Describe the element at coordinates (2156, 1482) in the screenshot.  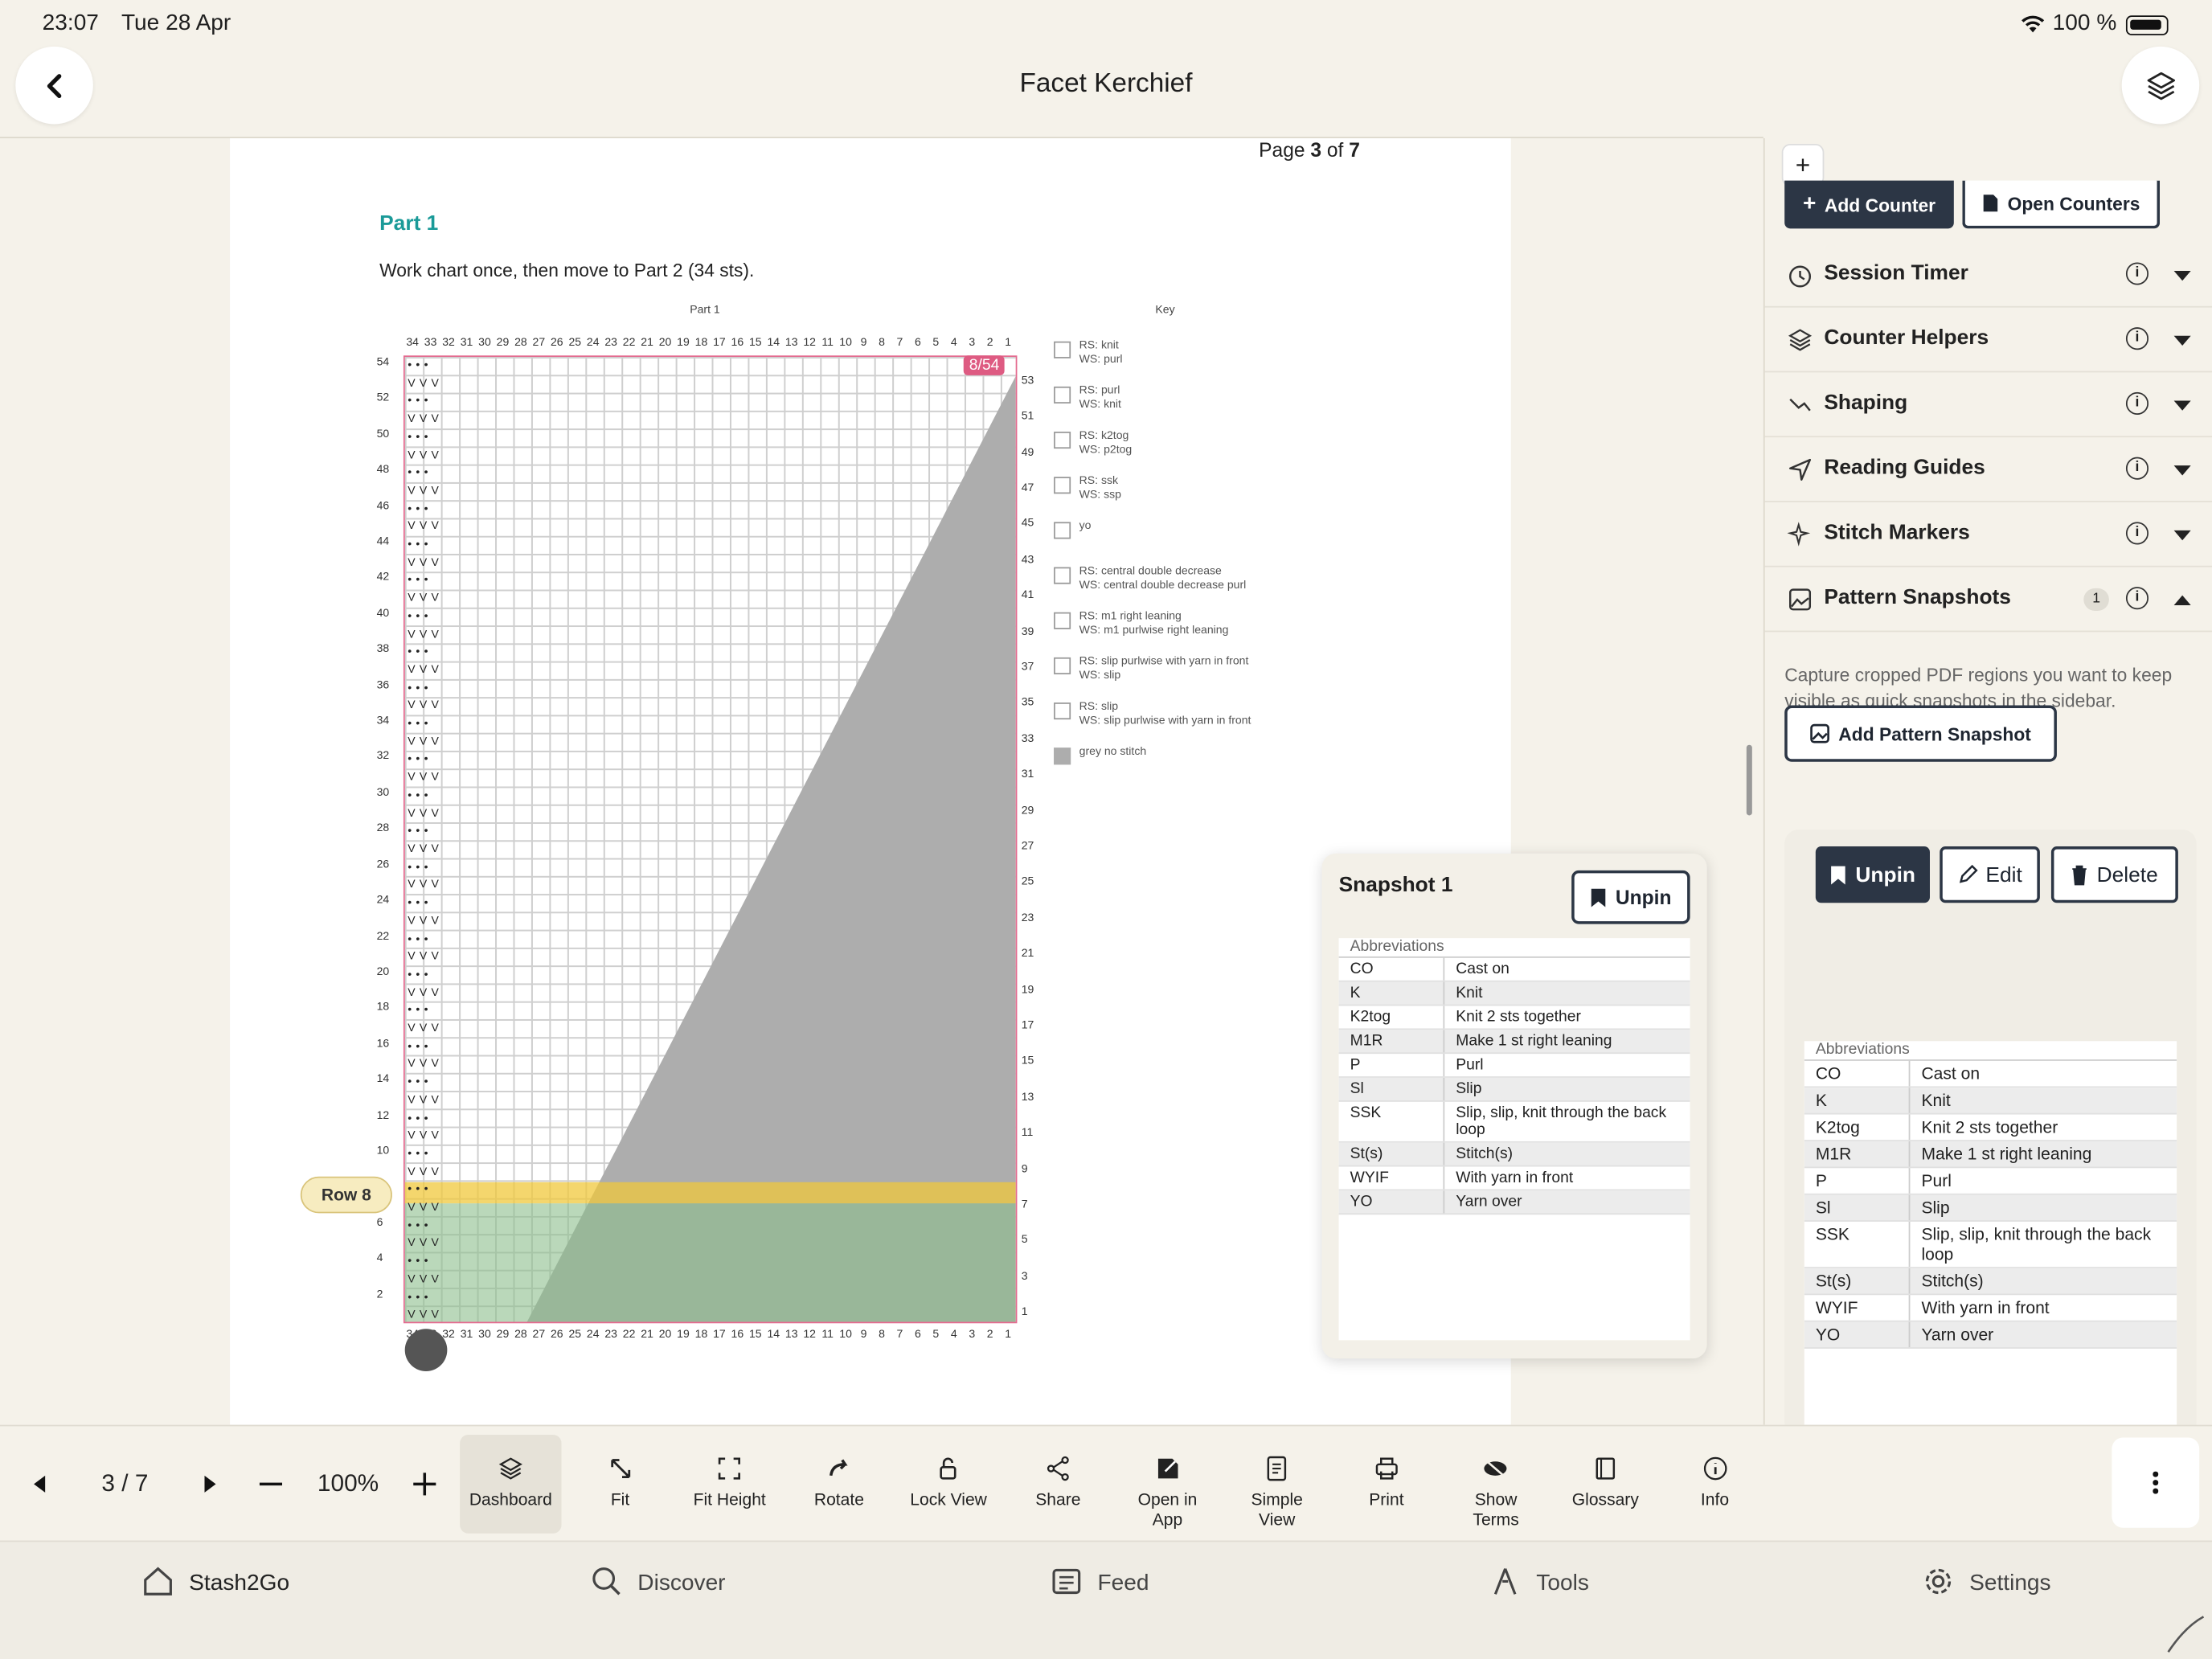
I see `more-options-button` at that location.